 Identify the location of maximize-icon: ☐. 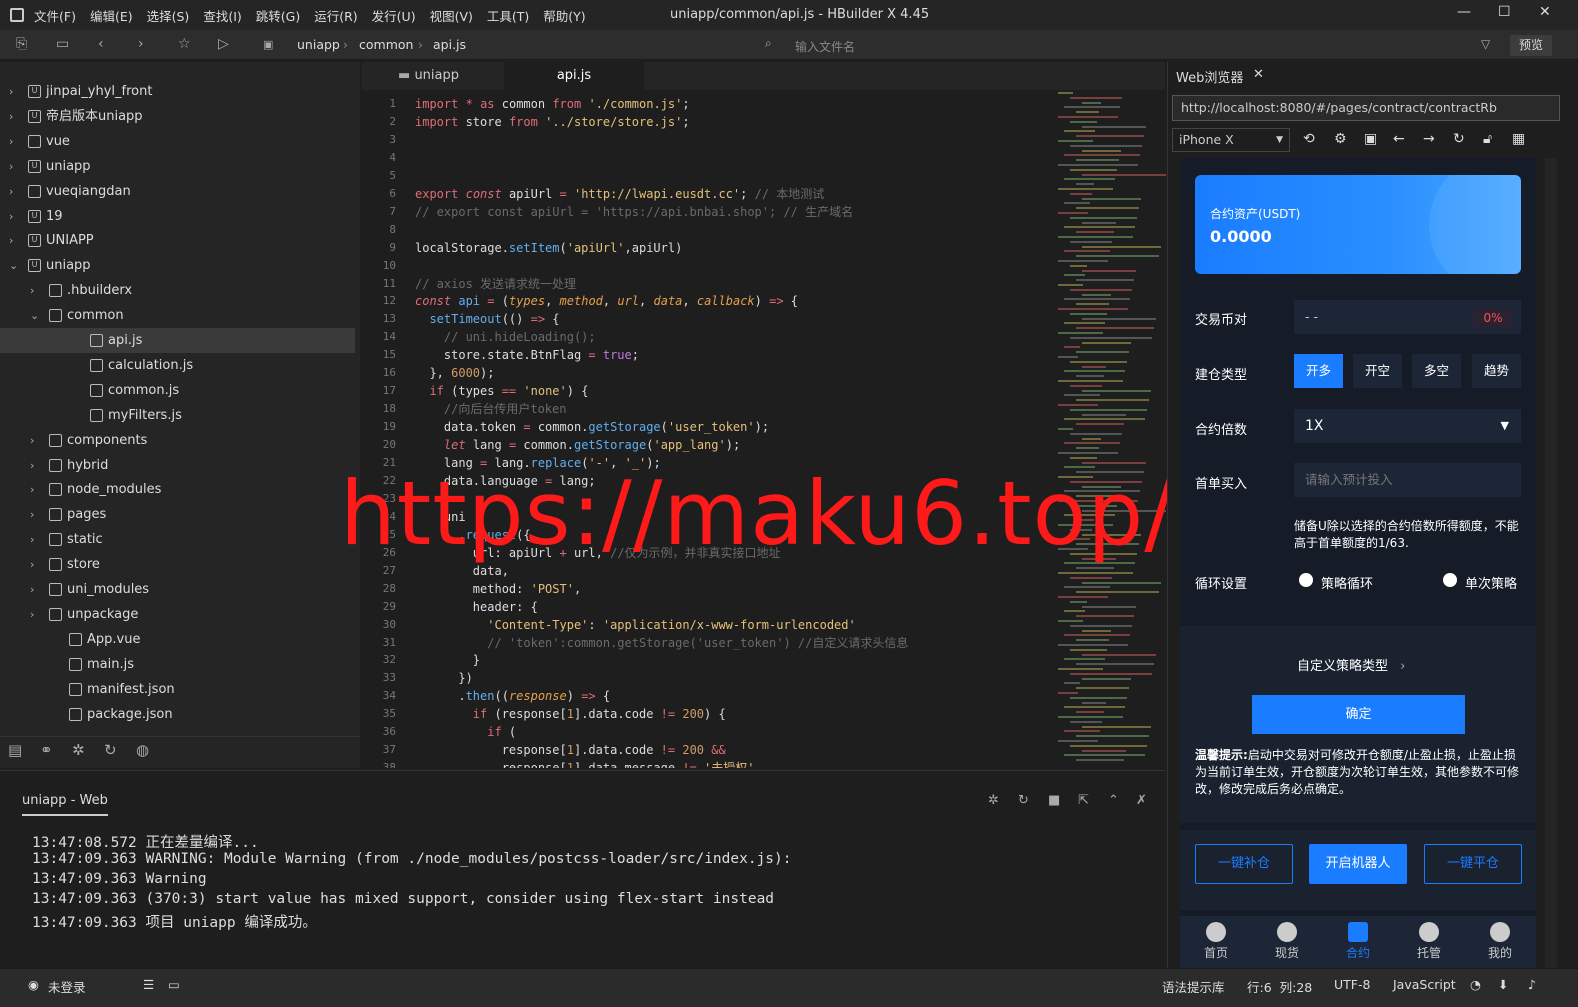
(1504, 12).